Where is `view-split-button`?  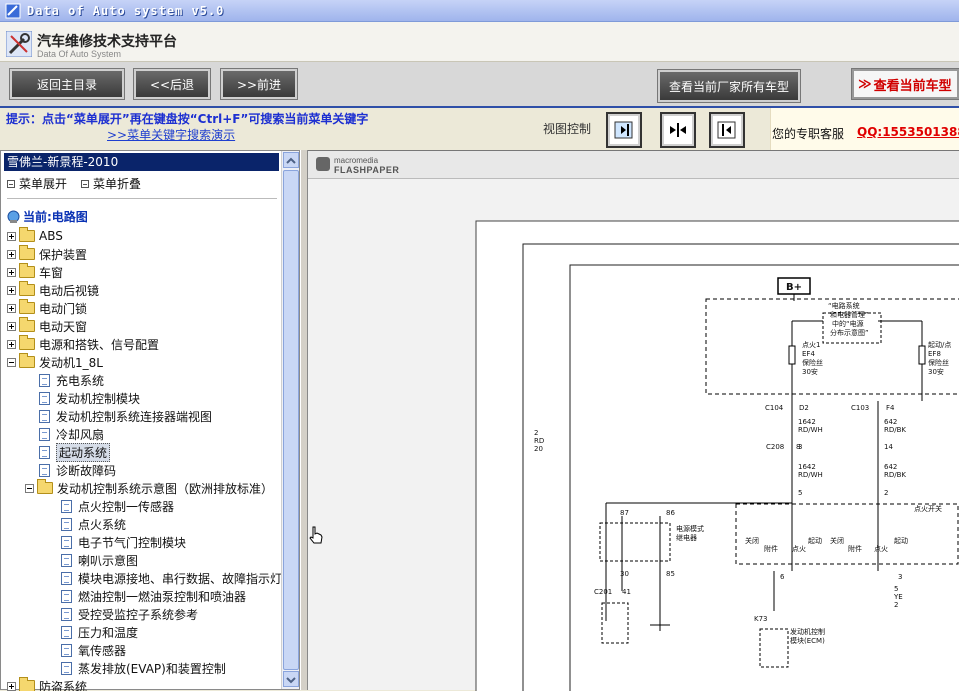
view-split-button is located at coordinates (678, 130).